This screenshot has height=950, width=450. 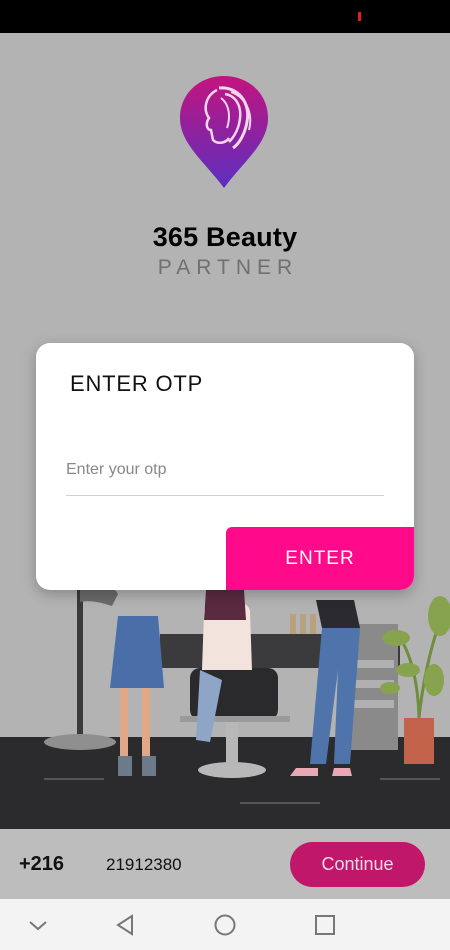 What do you see at coordinates (225, 470) in the screenshot?
I see `otp-input` at bounding box center [225, 470].